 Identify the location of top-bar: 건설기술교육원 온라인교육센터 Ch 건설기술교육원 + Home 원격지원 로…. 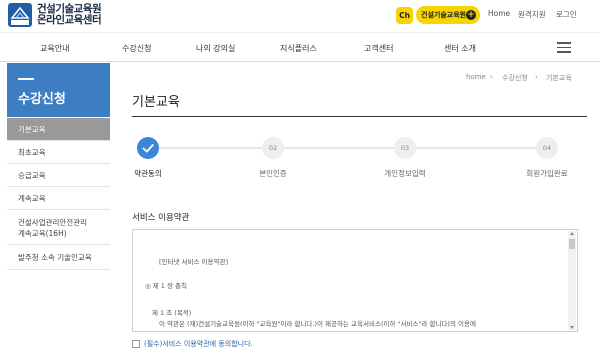
(300, 16).